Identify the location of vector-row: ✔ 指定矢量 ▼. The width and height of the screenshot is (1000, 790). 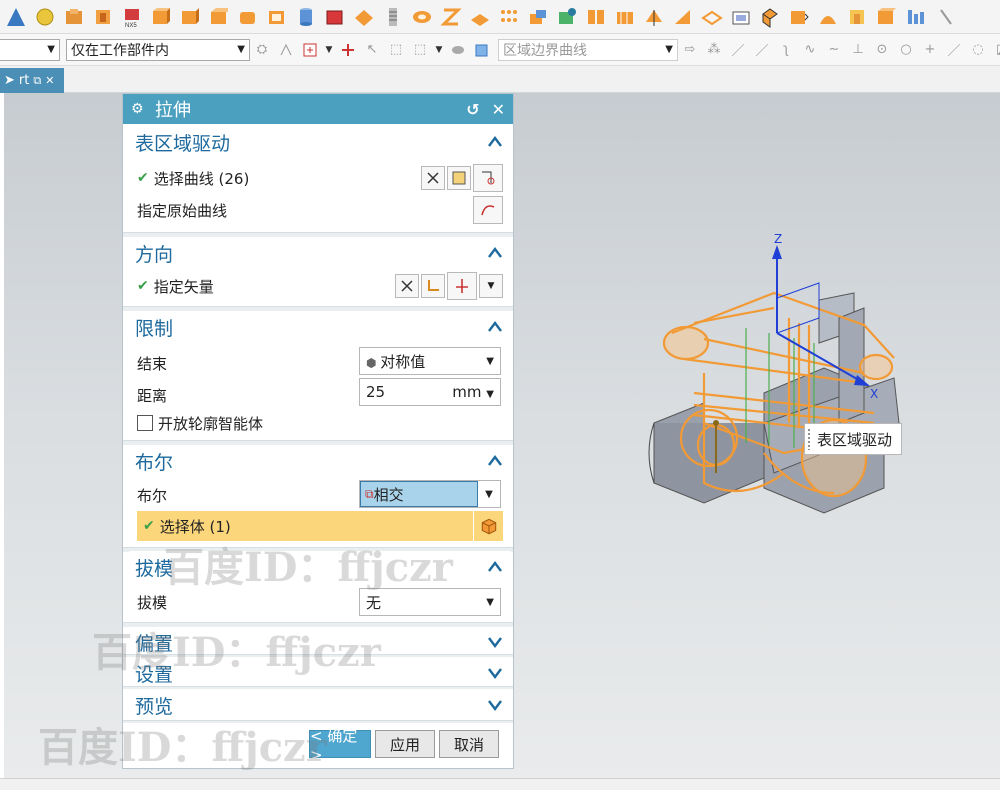
(320, 286).